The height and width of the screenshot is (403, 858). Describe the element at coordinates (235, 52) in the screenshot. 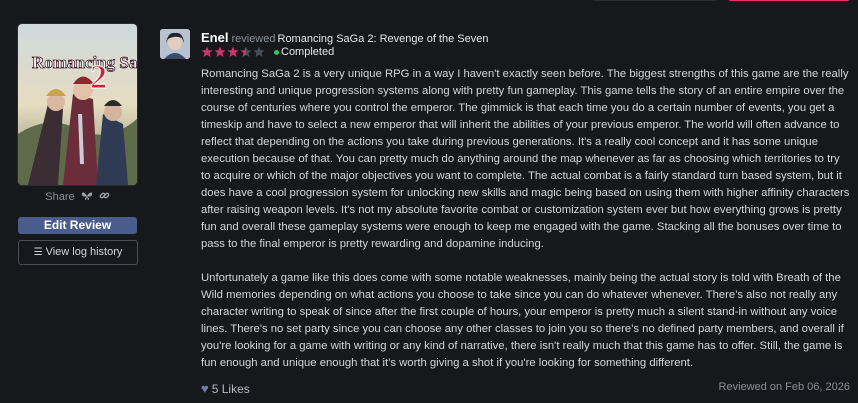

I see `star-rating` at that location.